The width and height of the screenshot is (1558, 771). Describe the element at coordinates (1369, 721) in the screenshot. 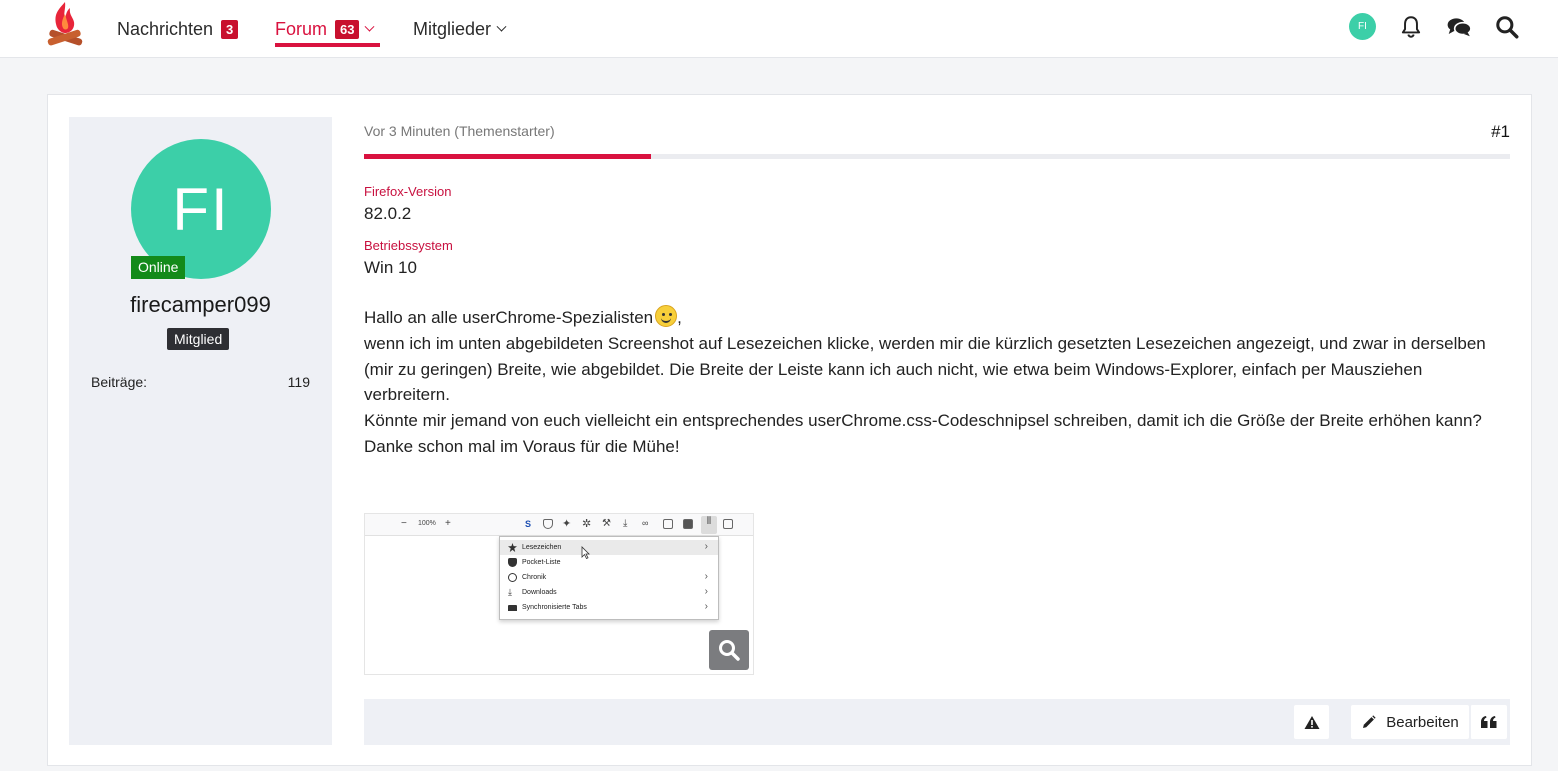

I see `pencil-icon` at that location.